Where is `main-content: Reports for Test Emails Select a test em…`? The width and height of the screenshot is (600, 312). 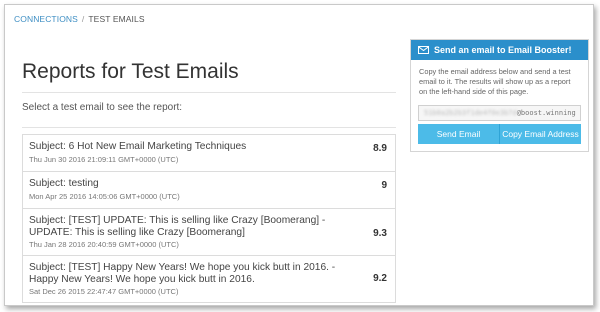
main-content: Reports for Test Emails Select a test em… is located at coordinates (209, 92).